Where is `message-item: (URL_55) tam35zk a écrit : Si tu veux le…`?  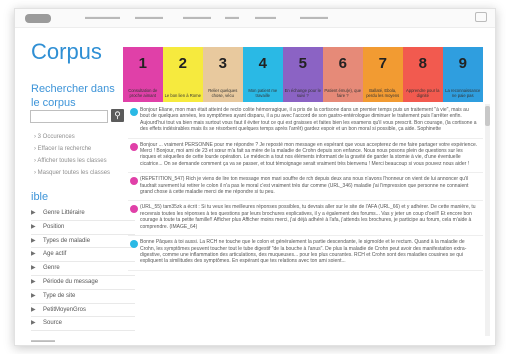 message-item: (URL_55) tam35zk a écrit : Si tu veux le… is located at coordinates (305, 219).